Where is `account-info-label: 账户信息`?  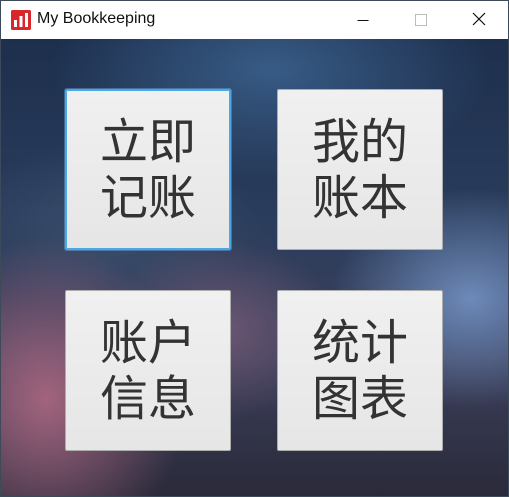
account-info-label: 账户信息 is located at coordinates (147, 370).